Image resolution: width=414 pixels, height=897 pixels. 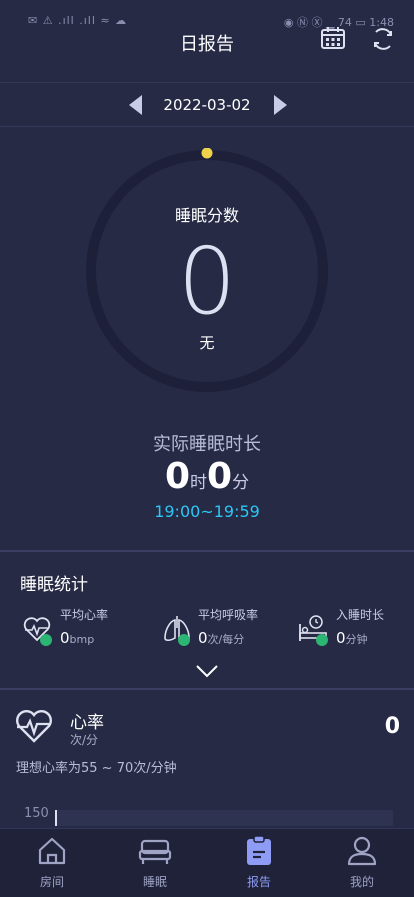 I want to click on actual-sleep-title: 实际睡眠时长, so click(x=207, y=444).